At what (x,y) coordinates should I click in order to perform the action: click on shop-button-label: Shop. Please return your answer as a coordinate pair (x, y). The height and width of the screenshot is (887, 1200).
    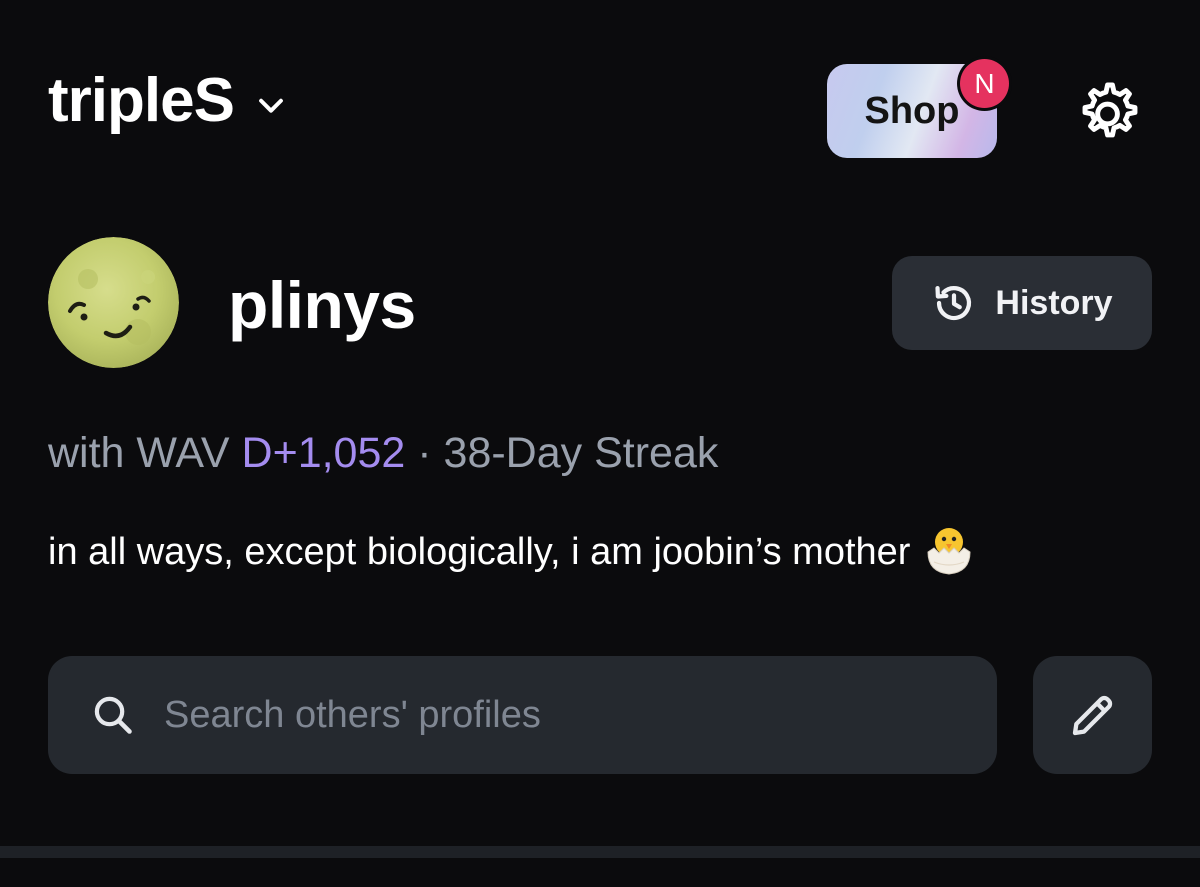
    Looking at the image, I should click on (912, 110).